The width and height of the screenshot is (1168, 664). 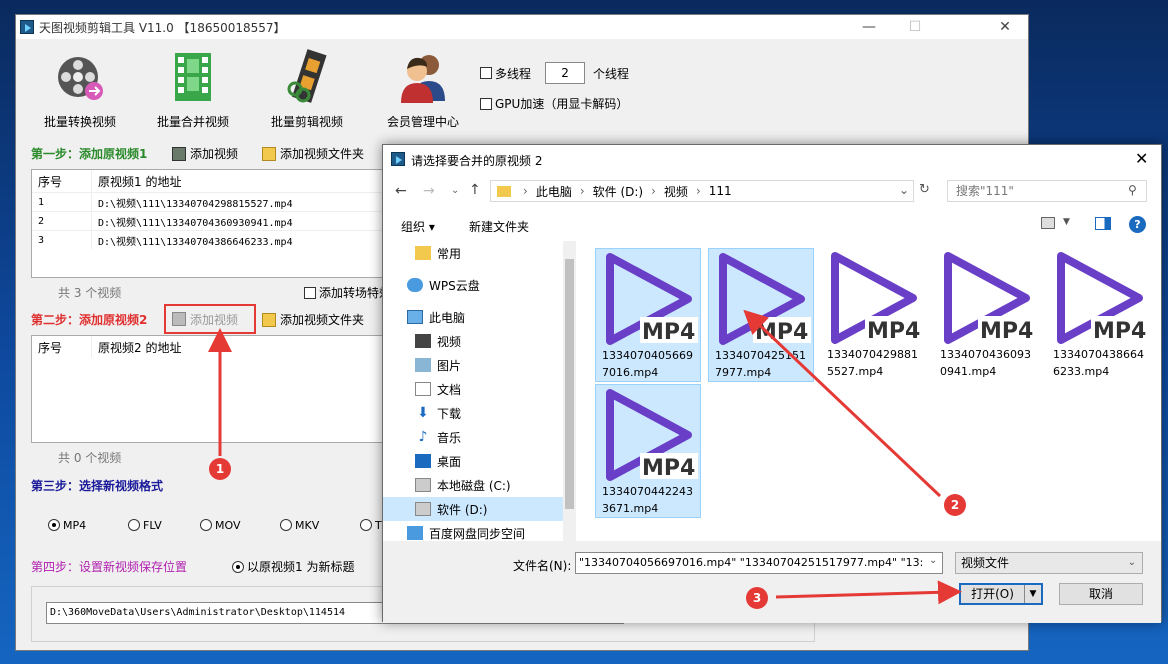 What do you see at coordinates (757, 598) in the screenshot?
I see `annotation-badge: 3` at bounding box center [757, 598].